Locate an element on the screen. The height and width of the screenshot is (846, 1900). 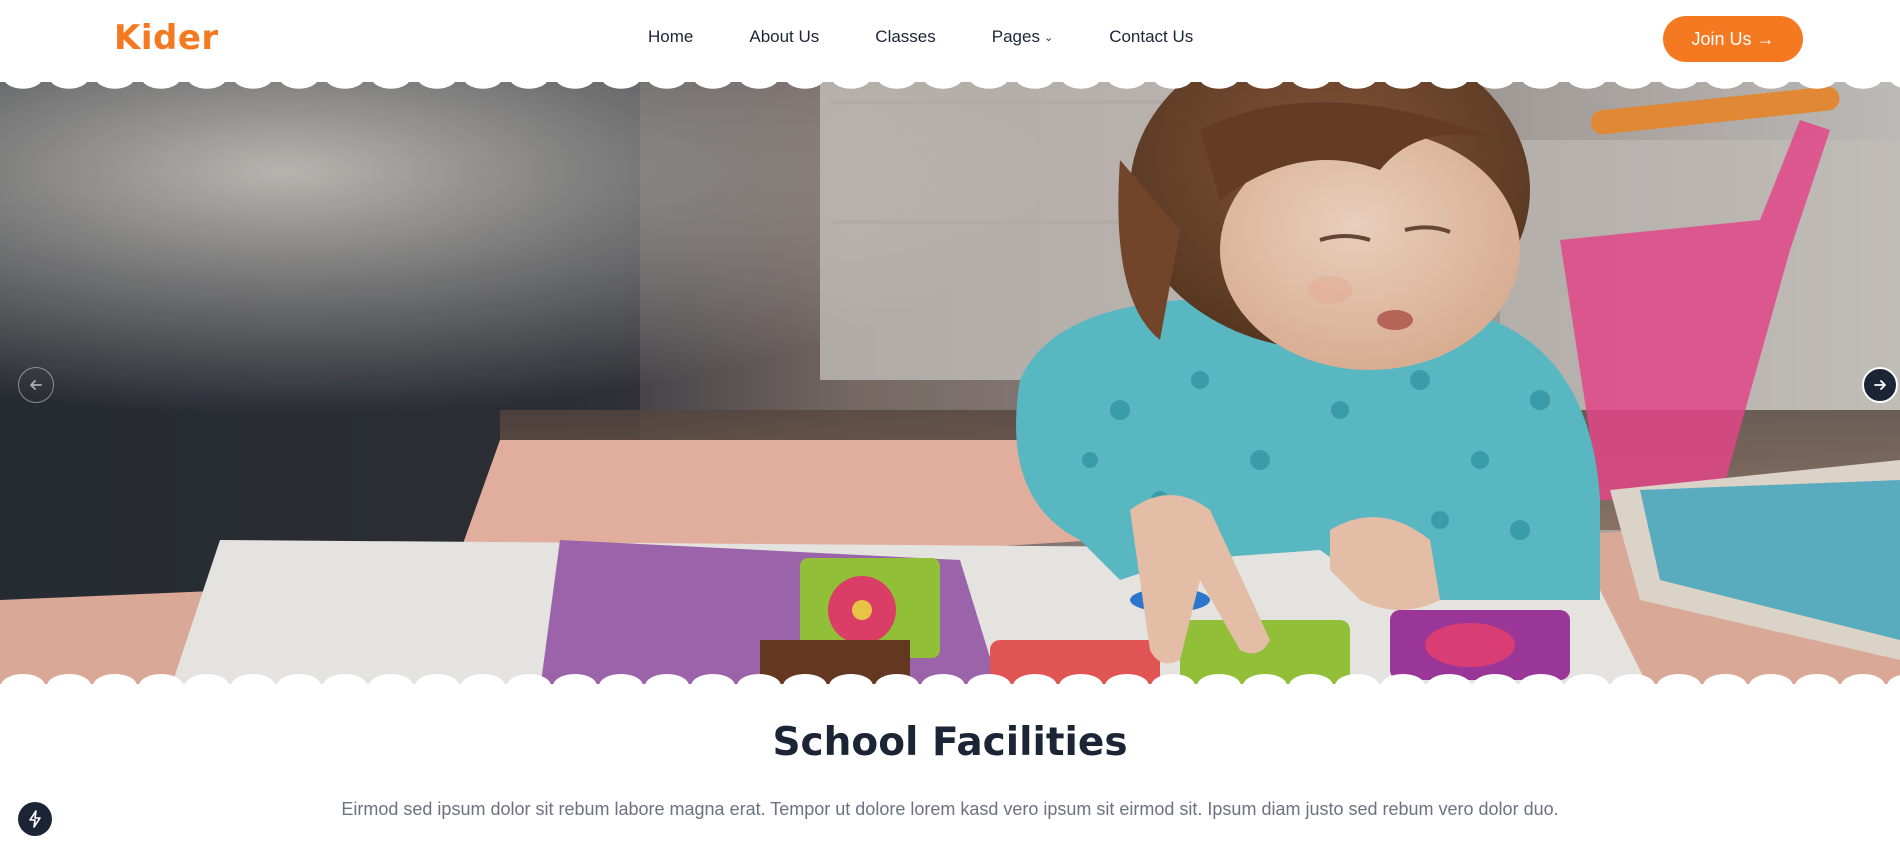
join-us-button: Join Us → is located at coordinates (1733, 39).